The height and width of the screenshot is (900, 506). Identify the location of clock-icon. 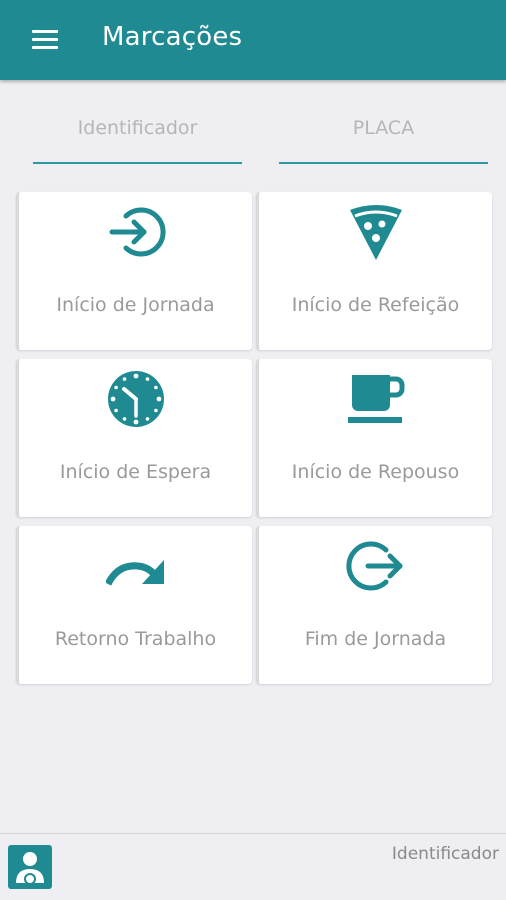
(135, 399).